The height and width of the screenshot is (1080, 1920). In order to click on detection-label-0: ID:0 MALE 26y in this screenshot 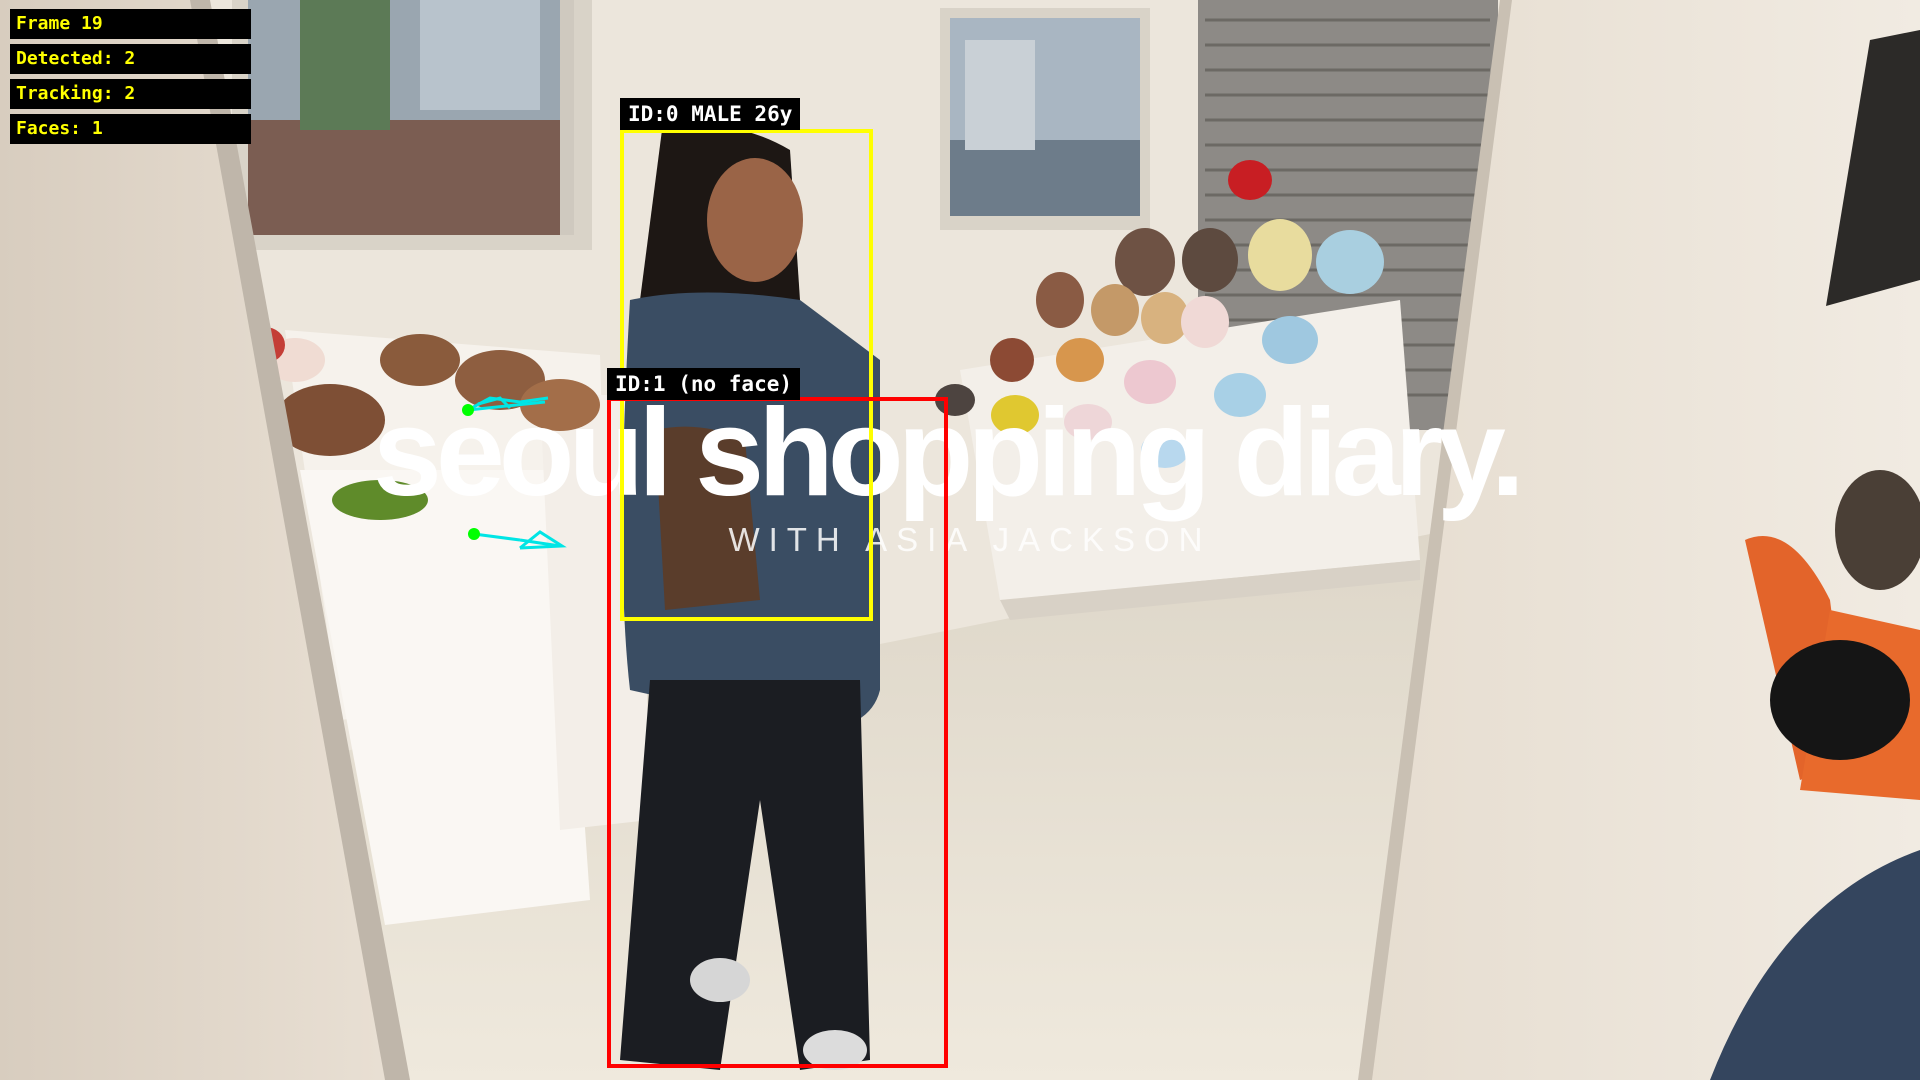, I will do `click(710, 114)`.